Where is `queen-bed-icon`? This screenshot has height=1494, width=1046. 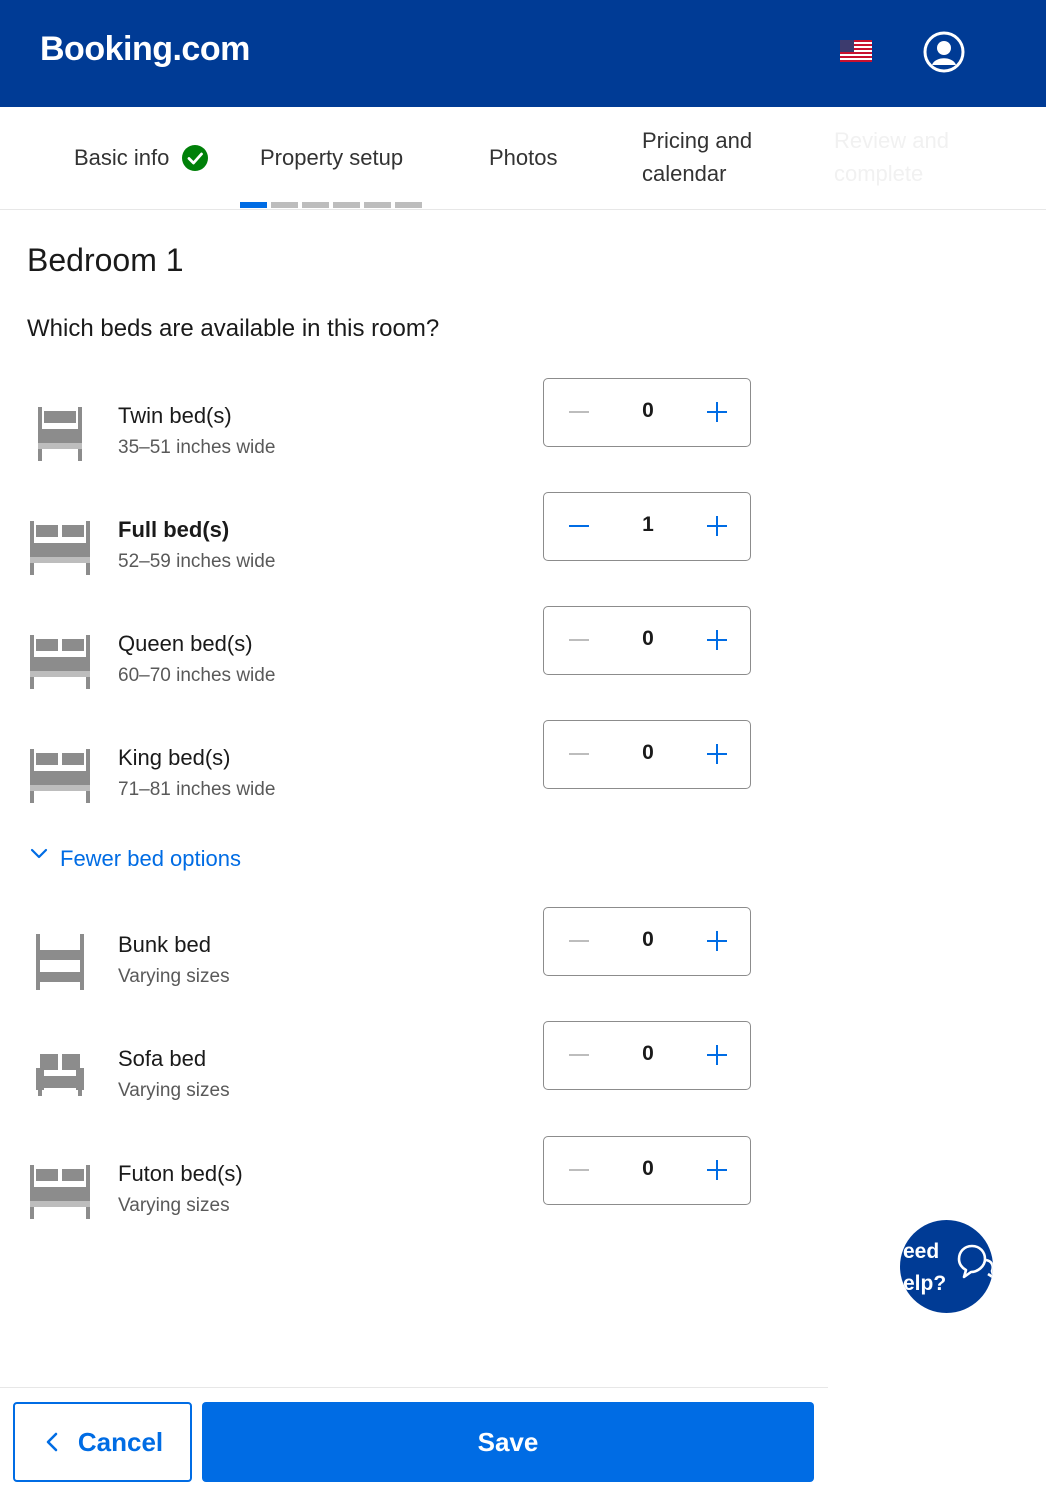
queen-bed-icon is located at coordinates (60, 662).